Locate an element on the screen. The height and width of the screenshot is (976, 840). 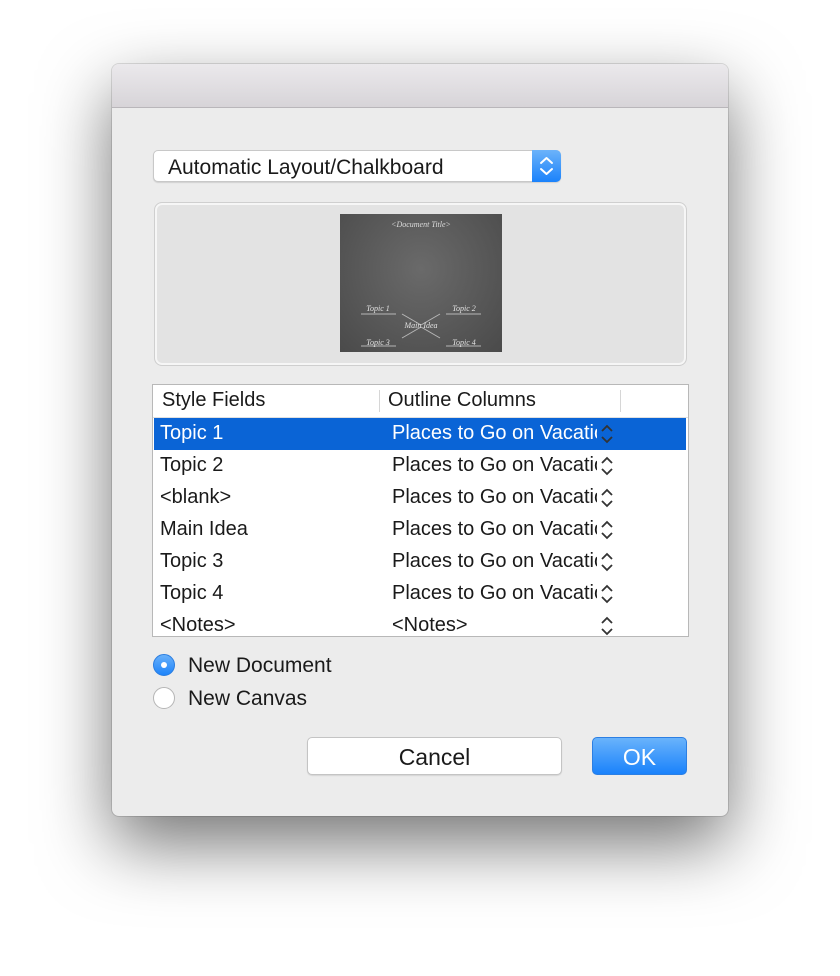
style-field-cell: Topic 3 is located at coordinates (192, 561).